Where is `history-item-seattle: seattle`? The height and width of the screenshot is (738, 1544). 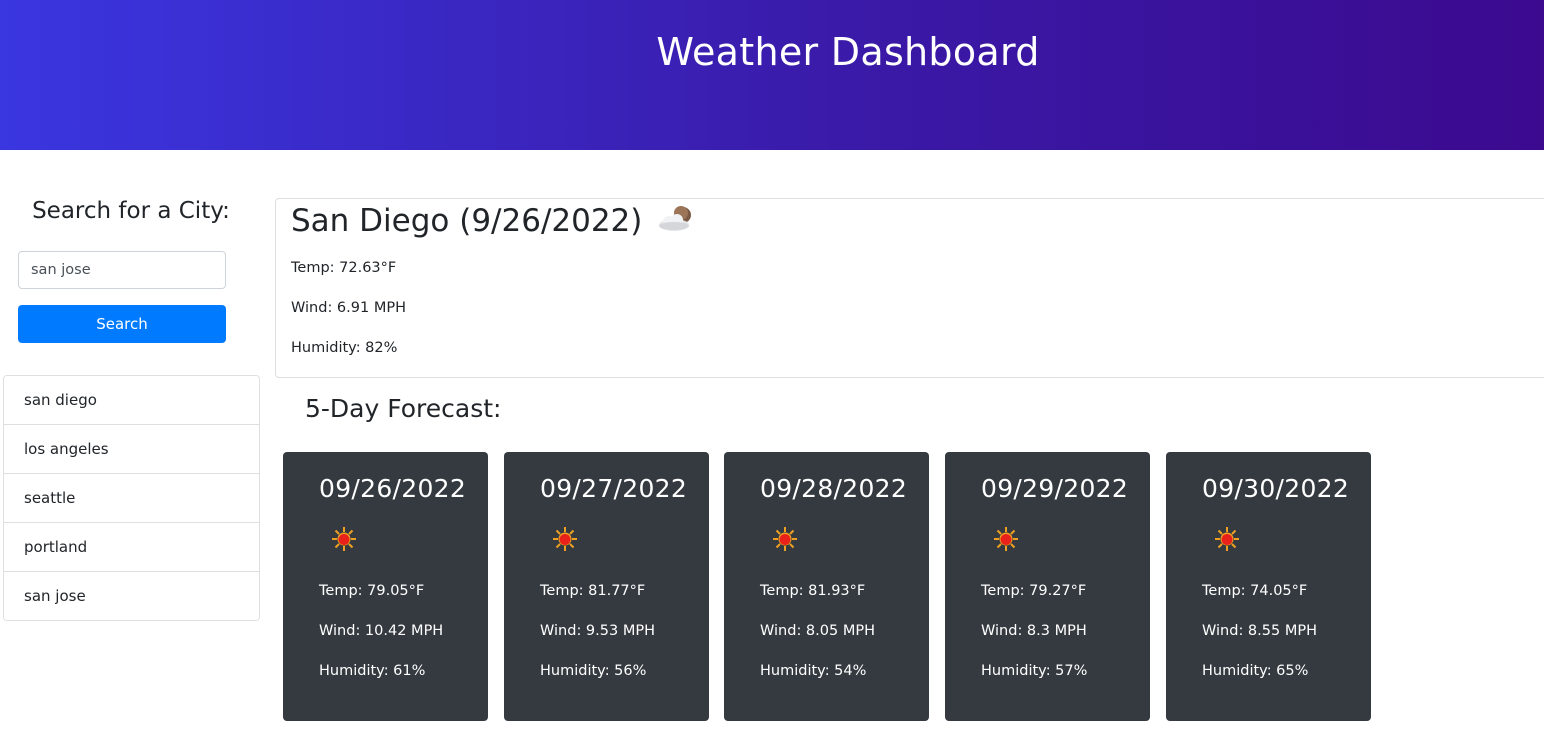 history-item-seattle: seattle is located at coordinates (131, 498).